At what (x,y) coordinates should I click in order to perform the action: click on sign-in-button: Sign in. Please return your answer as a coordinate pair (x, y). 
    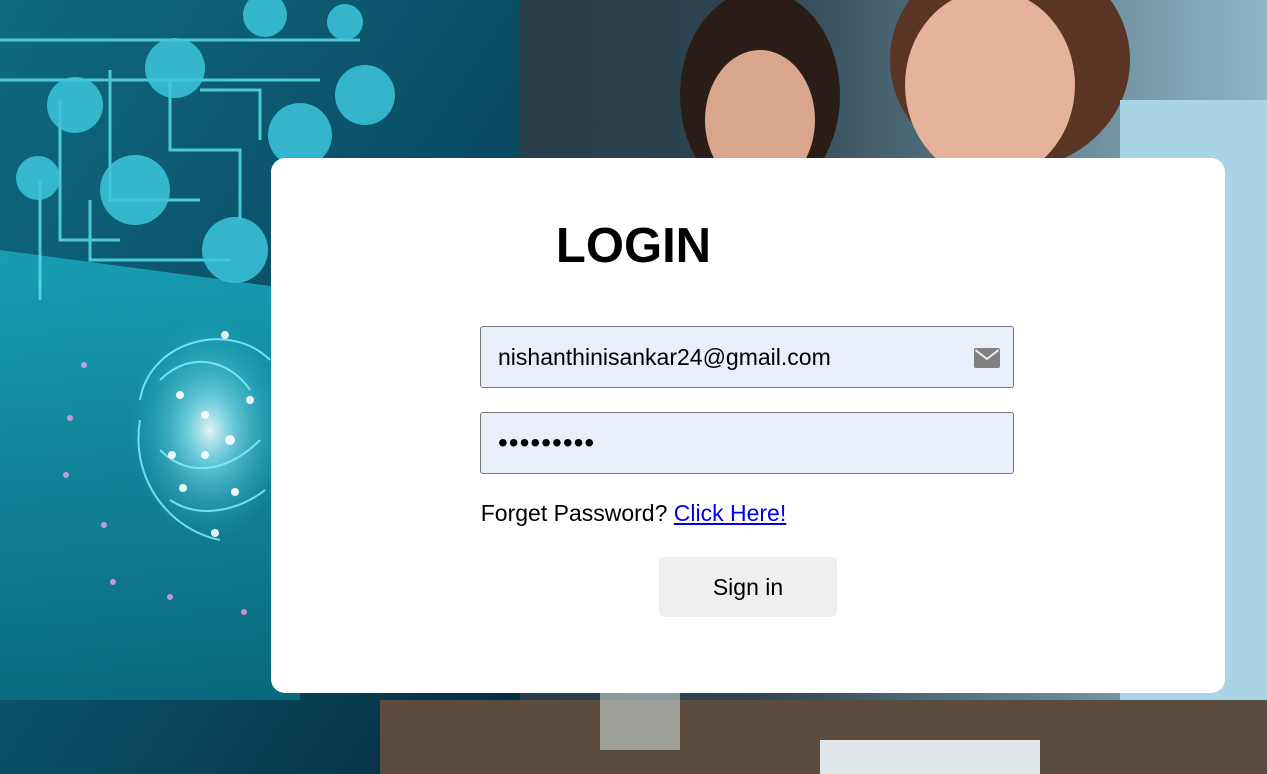
    Looking at the image, I should click on (748, 587).